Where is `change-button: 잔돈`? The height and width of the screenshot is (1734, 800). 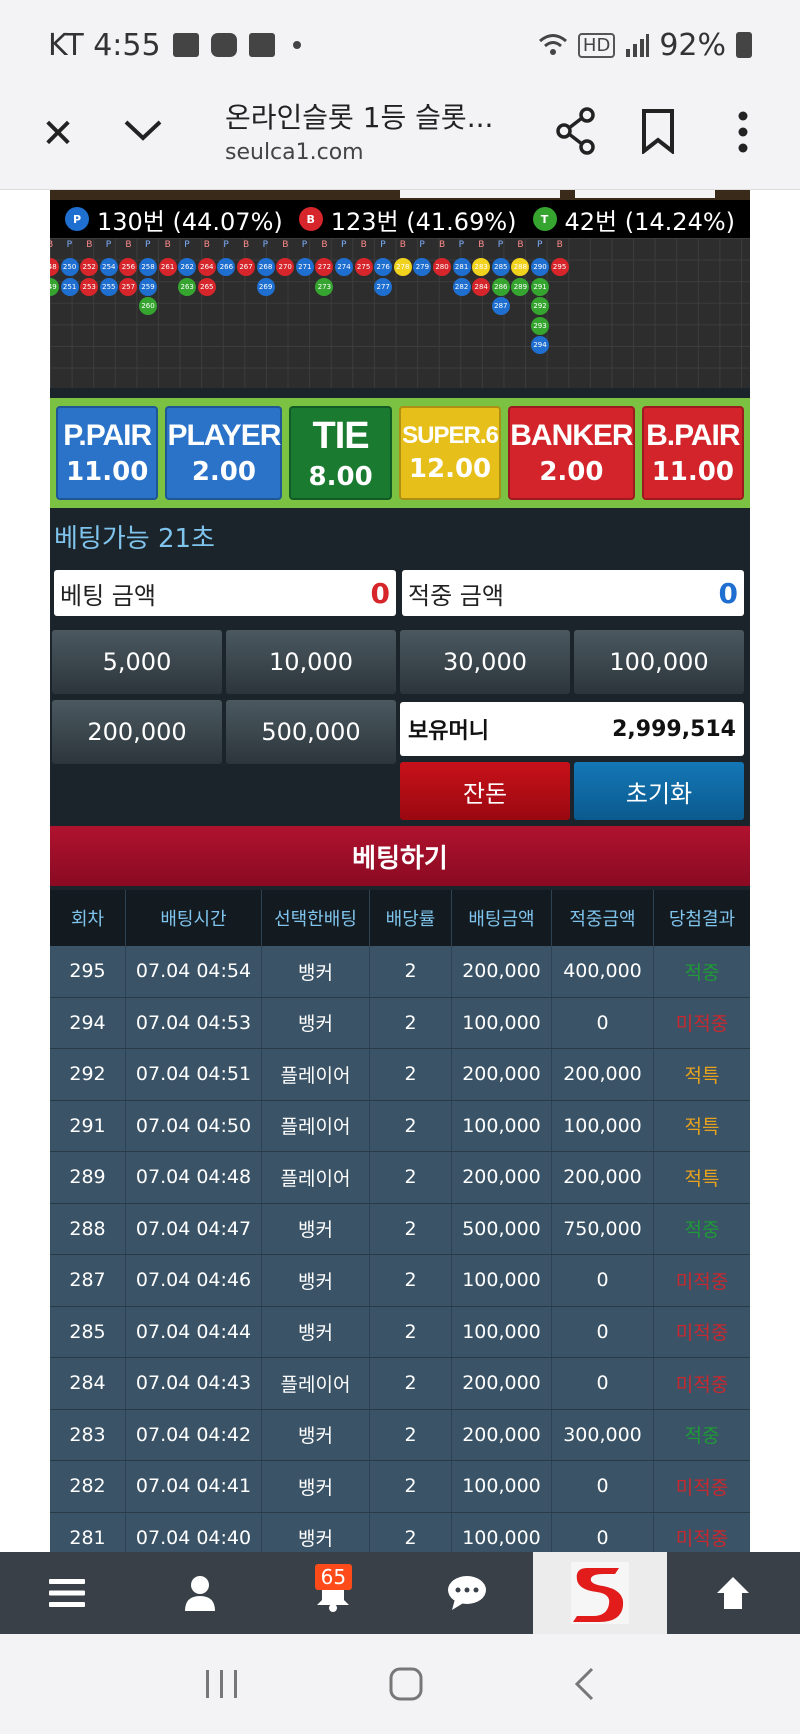 change-button: 잔돈 is located at coordinates (485, 791).